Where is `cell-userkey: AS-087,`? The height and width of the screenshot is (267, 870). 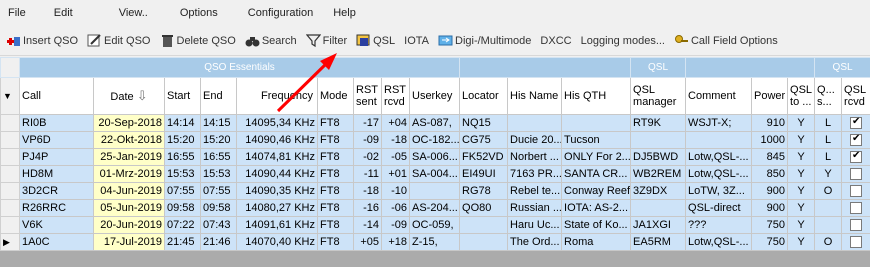
cell-userkey: AS-087, is located at coordinates (434, 123).